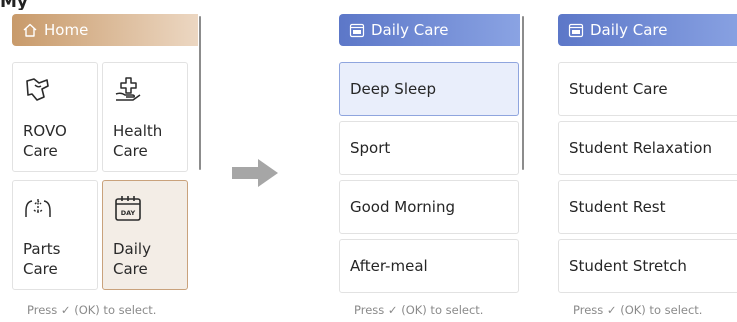 This screenshot has width=737, height=322. What do you see at coordinates (132, 259) in the screenshot?
I see `tile-label: Daily Care` at bounding box center [132, 259].